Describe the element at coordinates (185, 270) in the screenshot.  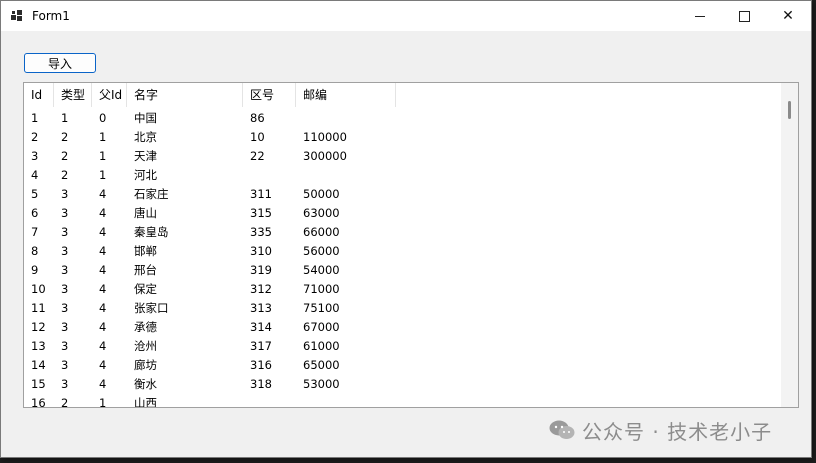
I see `cell-name: 邢台` at that location.